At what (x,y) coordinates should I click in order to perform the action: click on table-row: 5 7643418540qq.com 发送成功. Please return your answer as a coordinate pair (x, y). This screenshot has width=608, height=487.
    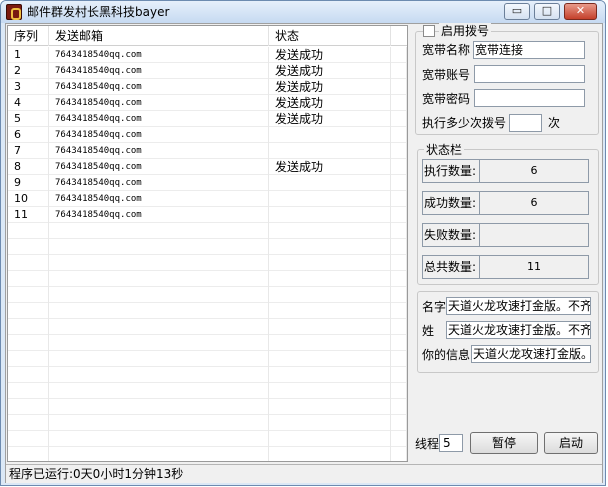
    Looking at the image, I should click on (207, 119).